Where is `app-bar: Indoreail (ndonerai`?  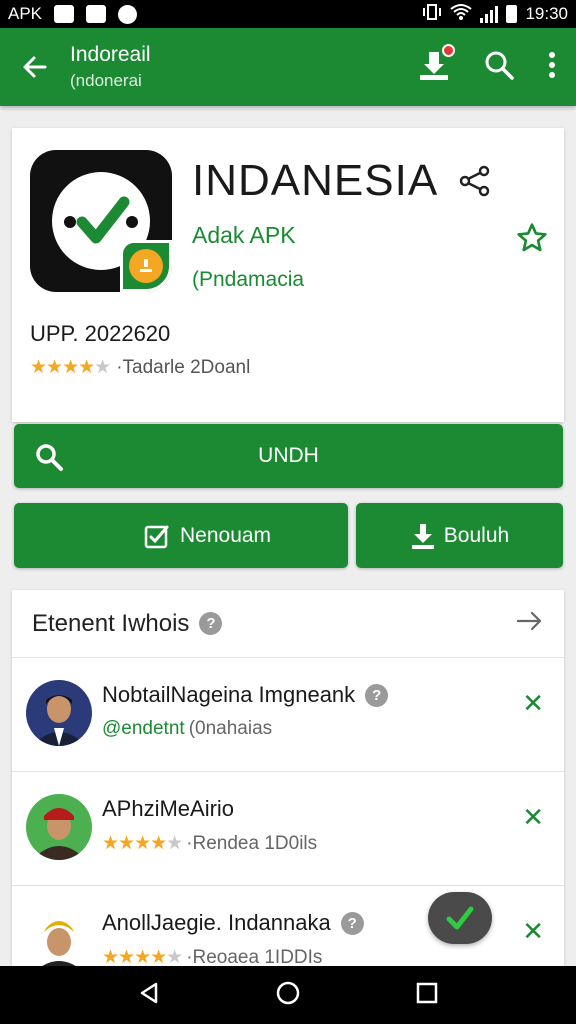 app-bar: Indoreail (ndonerai is located at coordinates (288, 67).